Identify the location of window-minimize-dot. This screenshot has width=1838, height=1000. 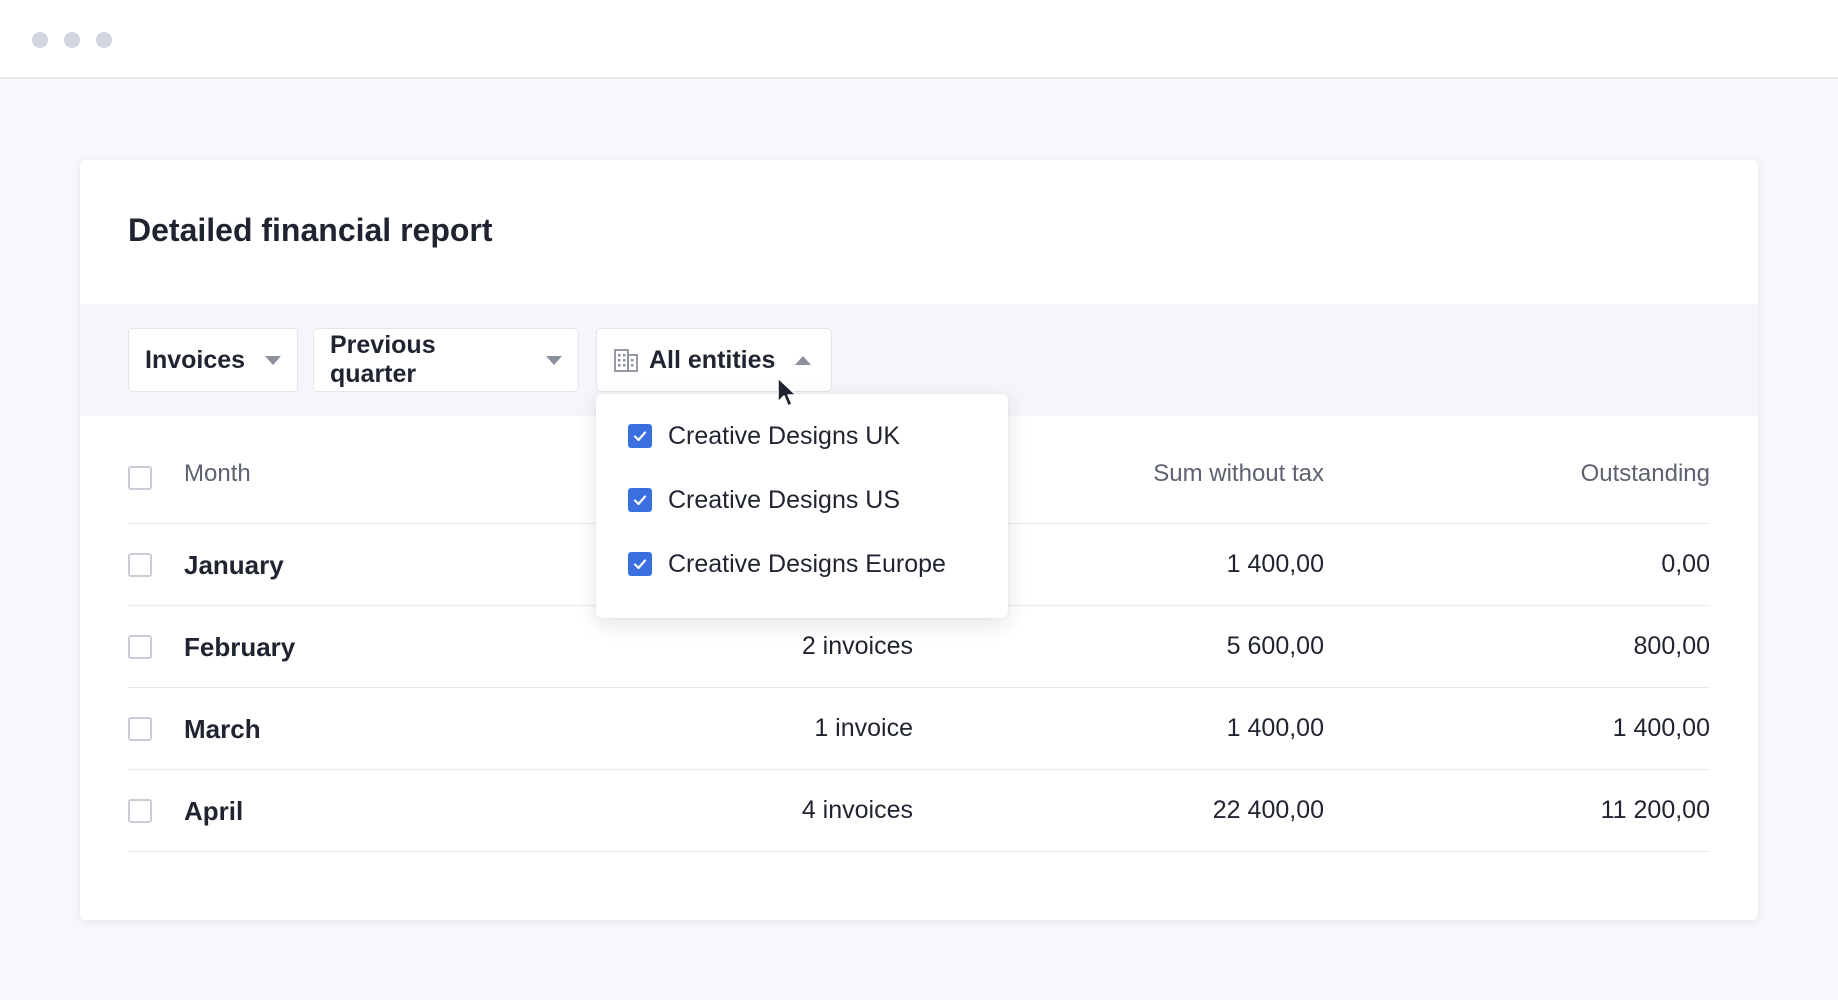
(72, 40).